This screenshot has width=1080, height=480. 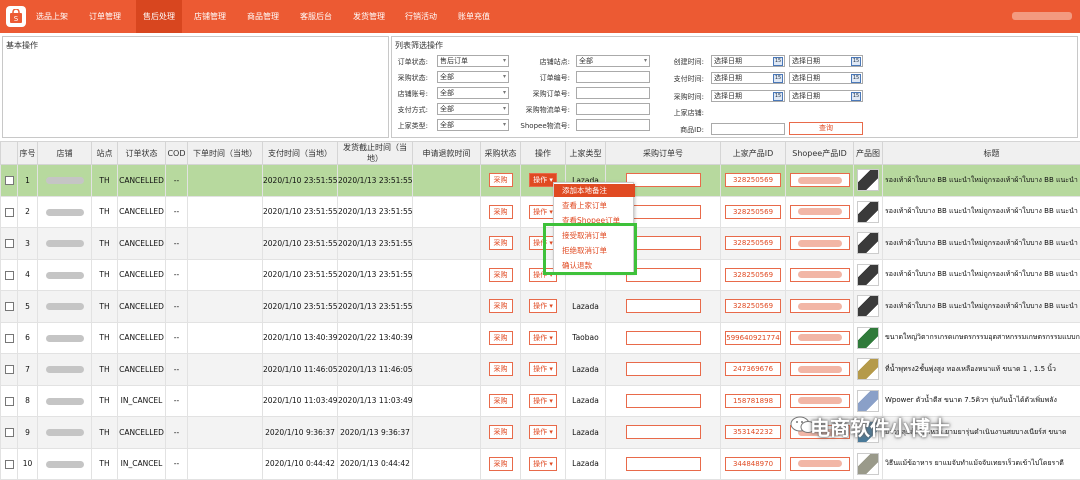 What do you see at coordinates (748, 61) in the screenshot?
I see `create-time-start: 选择日期15` at bounding box center [748, 61].